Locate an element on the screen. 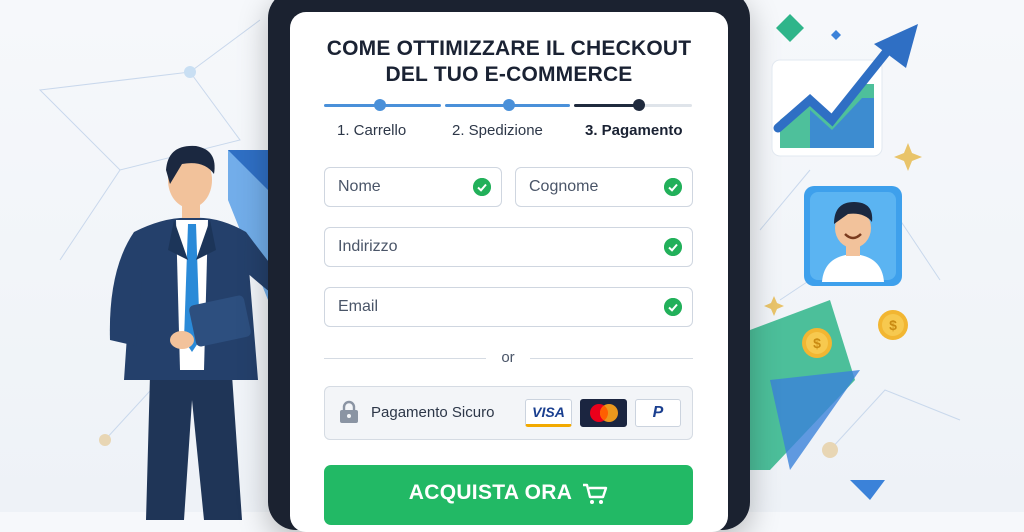 Image resolution: width=1024 pixels, height=532 pixels. mastercard-icon is located at coordinates (603, 413).